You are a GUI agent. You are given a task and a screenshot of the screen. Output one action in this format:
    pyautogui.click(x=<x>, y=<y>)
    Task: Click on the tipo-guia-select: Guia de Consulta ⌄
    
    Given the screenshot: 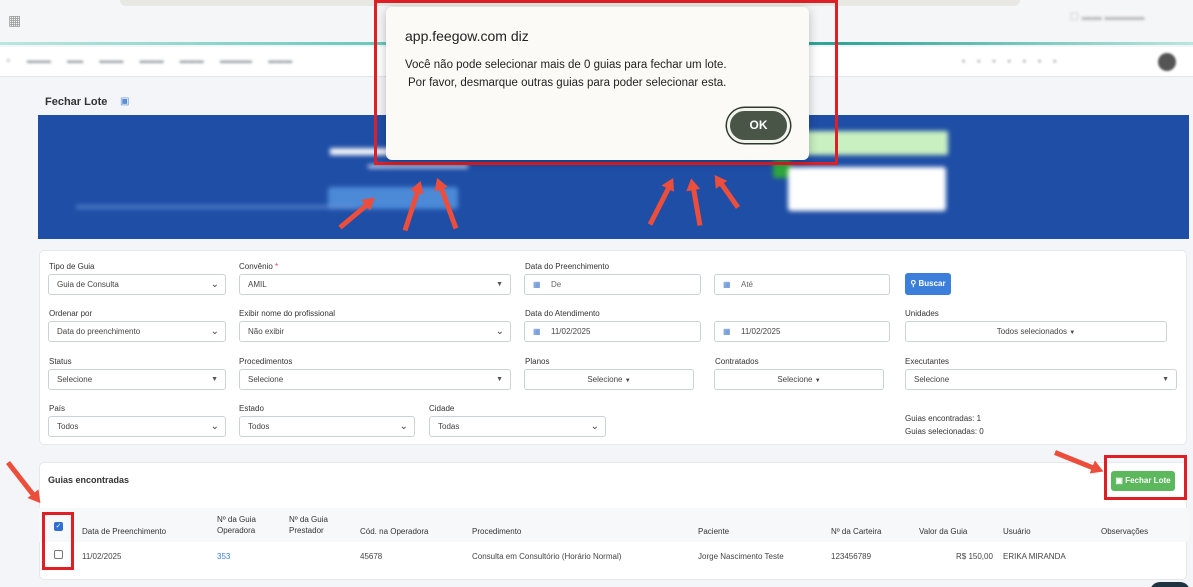 What is the action you would take?
    pyautogui.click(x=137, y=284)
    